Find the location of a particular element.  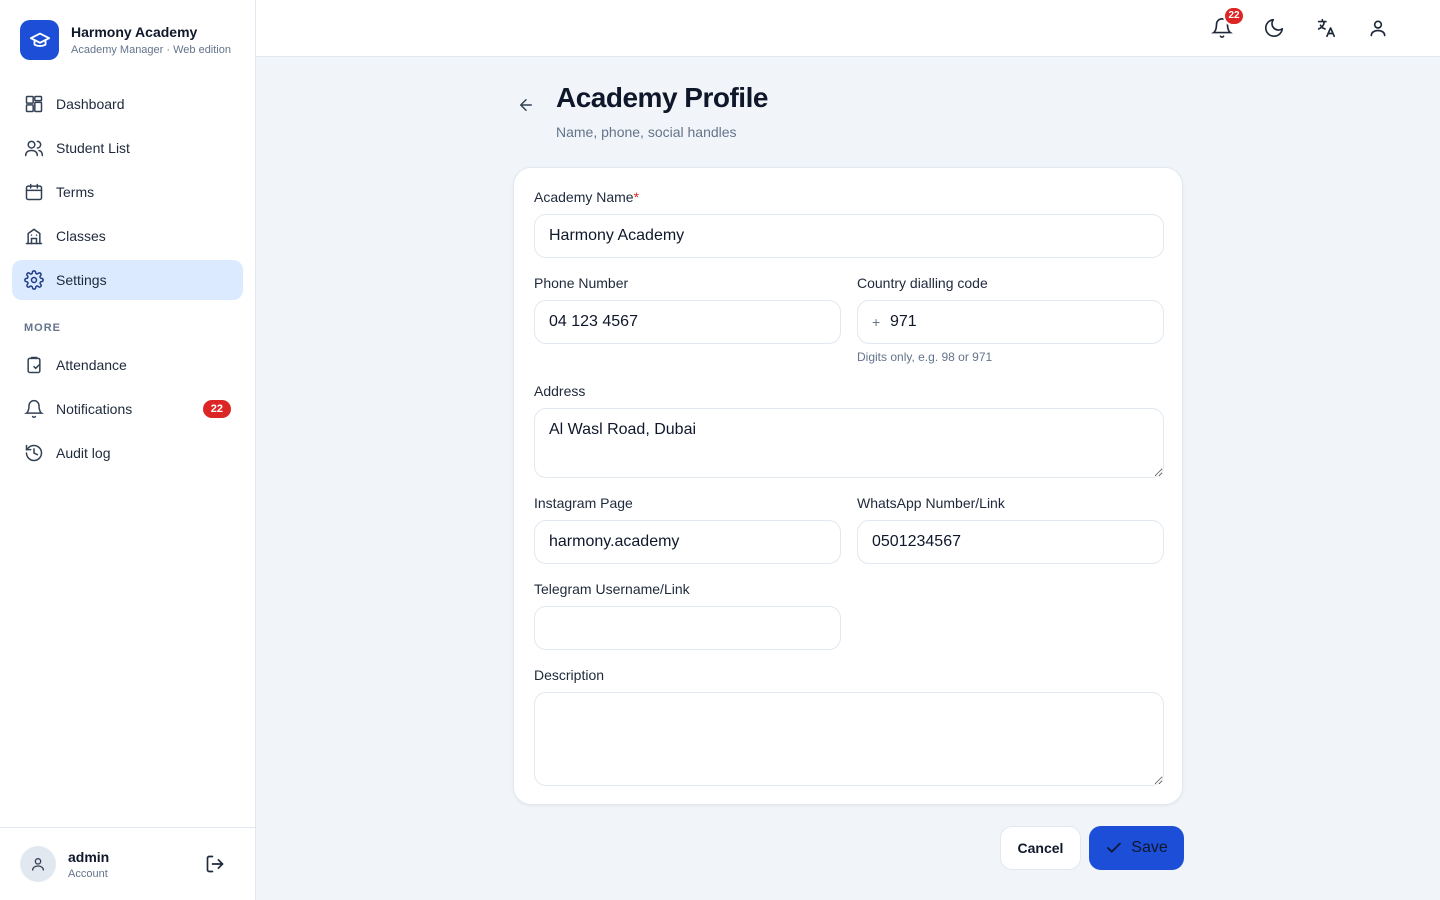

nav-item-attendance: Attendance is located at coordinates (127, 365).